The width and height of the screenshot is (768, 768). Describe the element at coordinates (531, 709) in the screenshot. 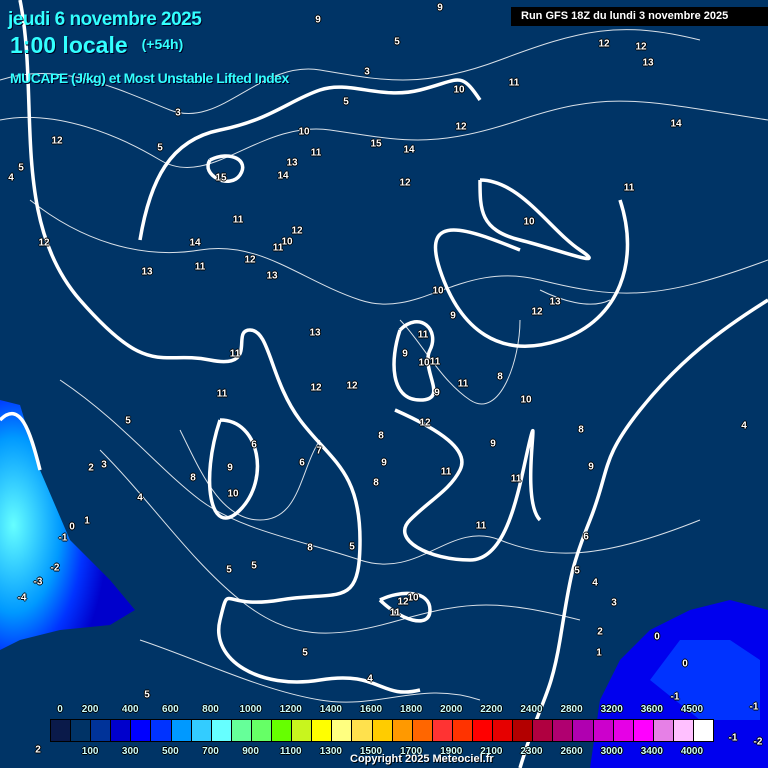

I see `legend-top-label: 2400` at that location.